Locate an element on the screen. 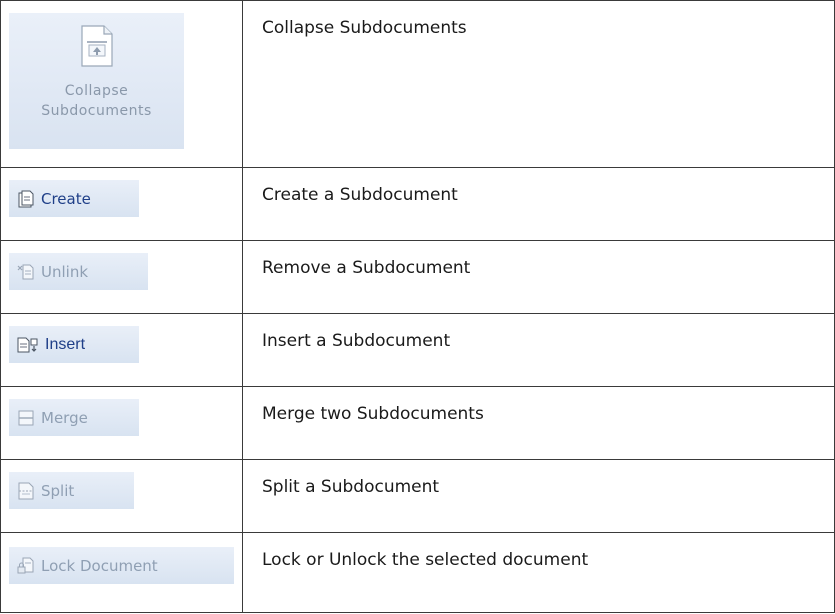  button-label: Insert is located at coordinates (65, 344).